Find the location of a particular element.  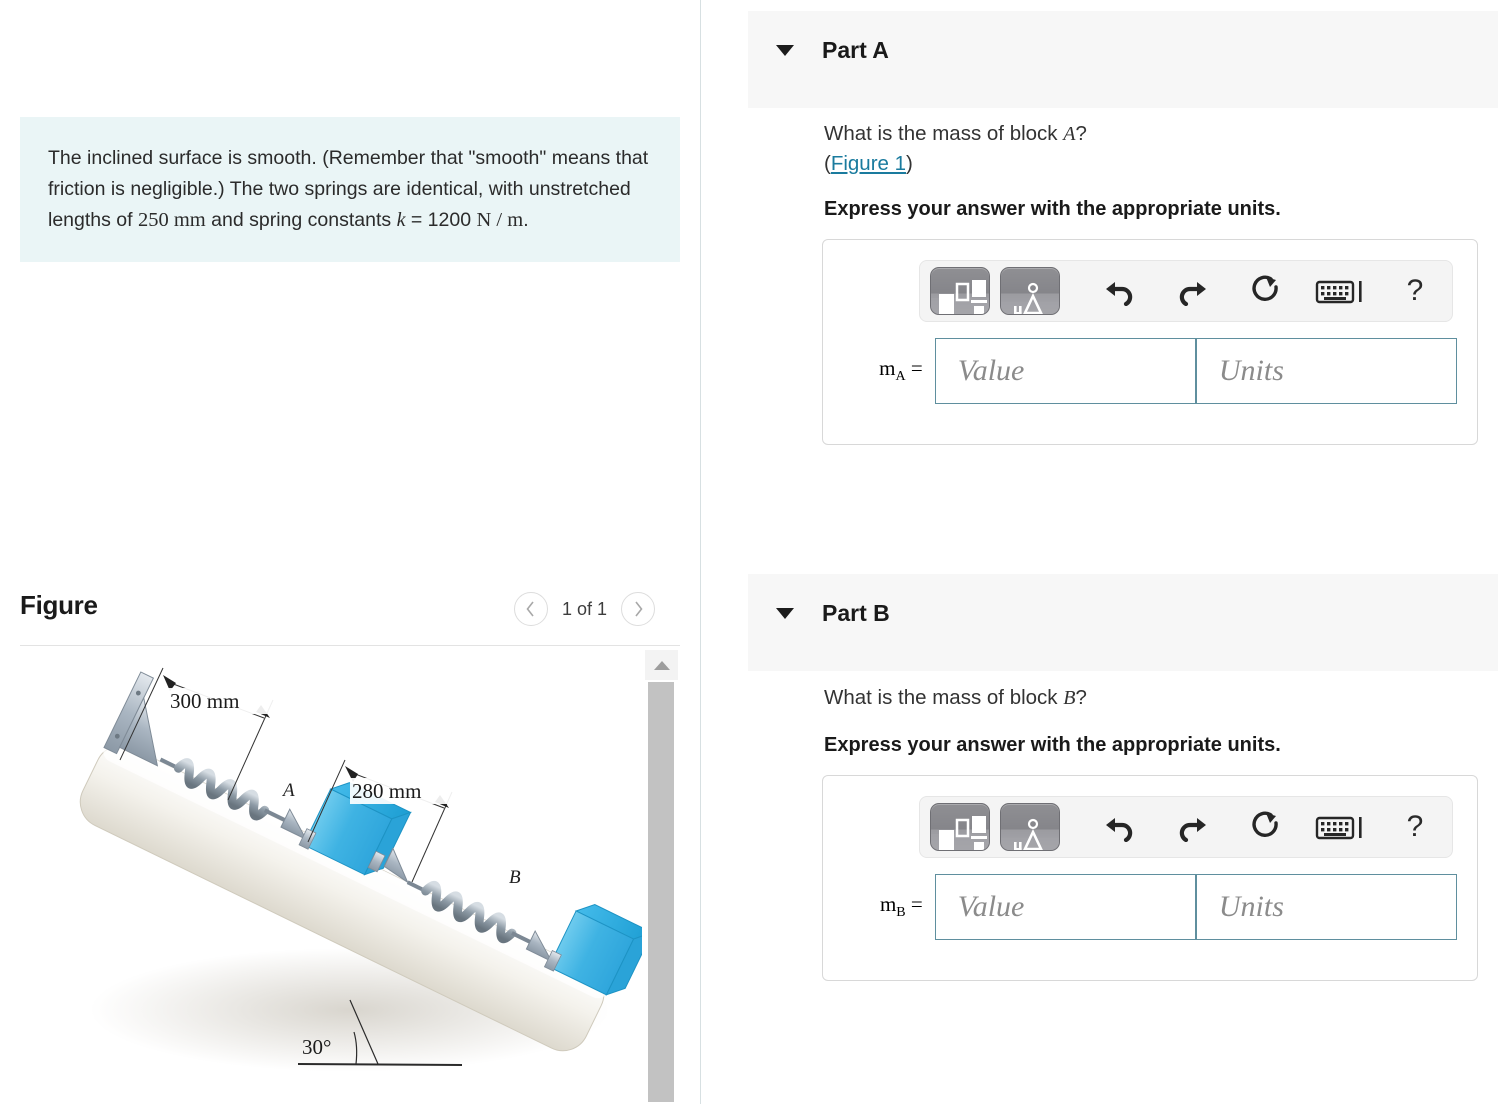

part-a-answer-box: ? mA = Value Units is located at coordinates (1150, 342).